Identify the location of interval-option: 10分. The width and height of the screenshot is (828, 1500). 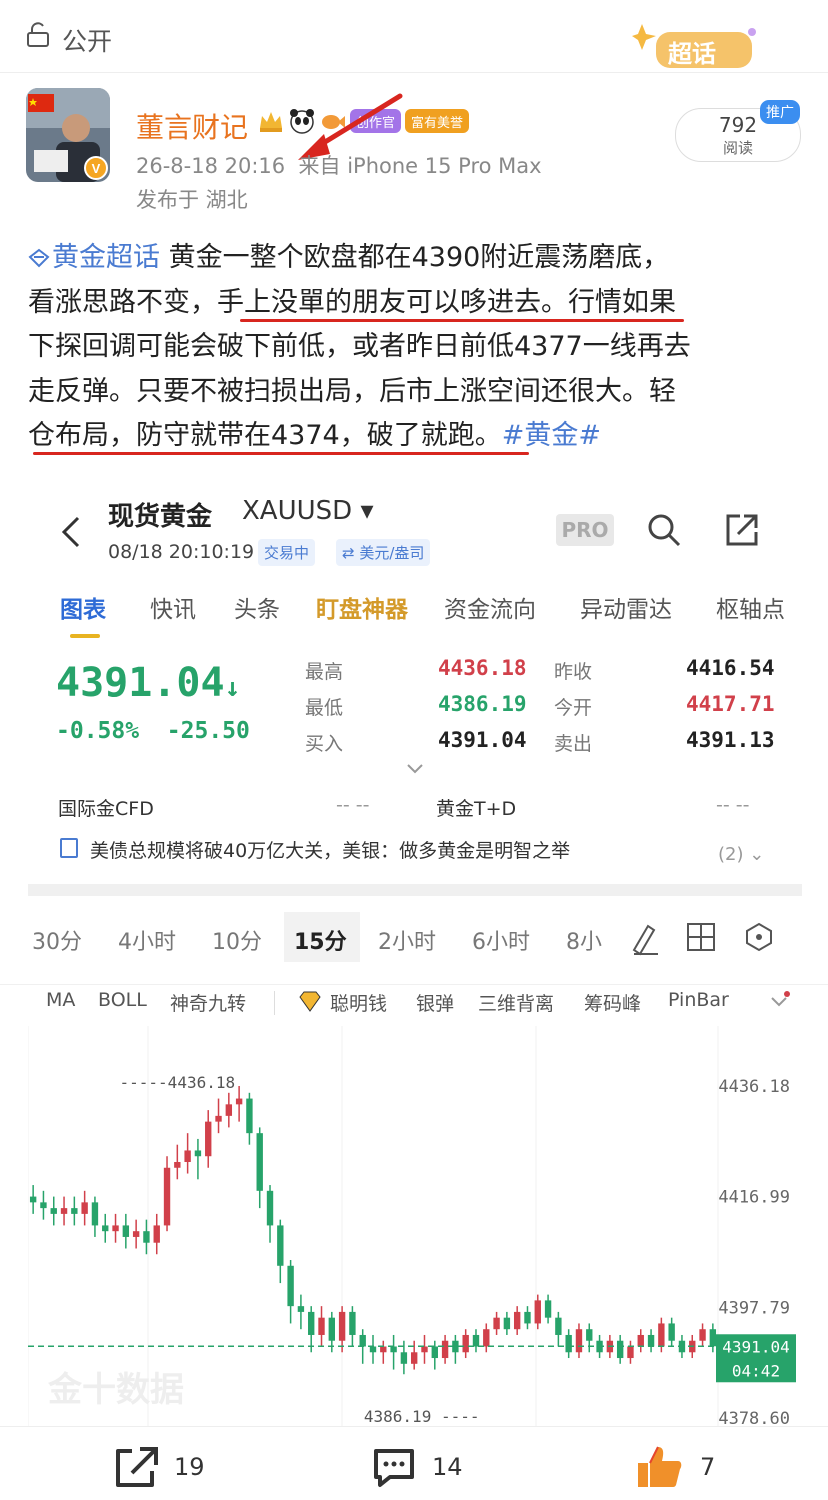
(237, 940).